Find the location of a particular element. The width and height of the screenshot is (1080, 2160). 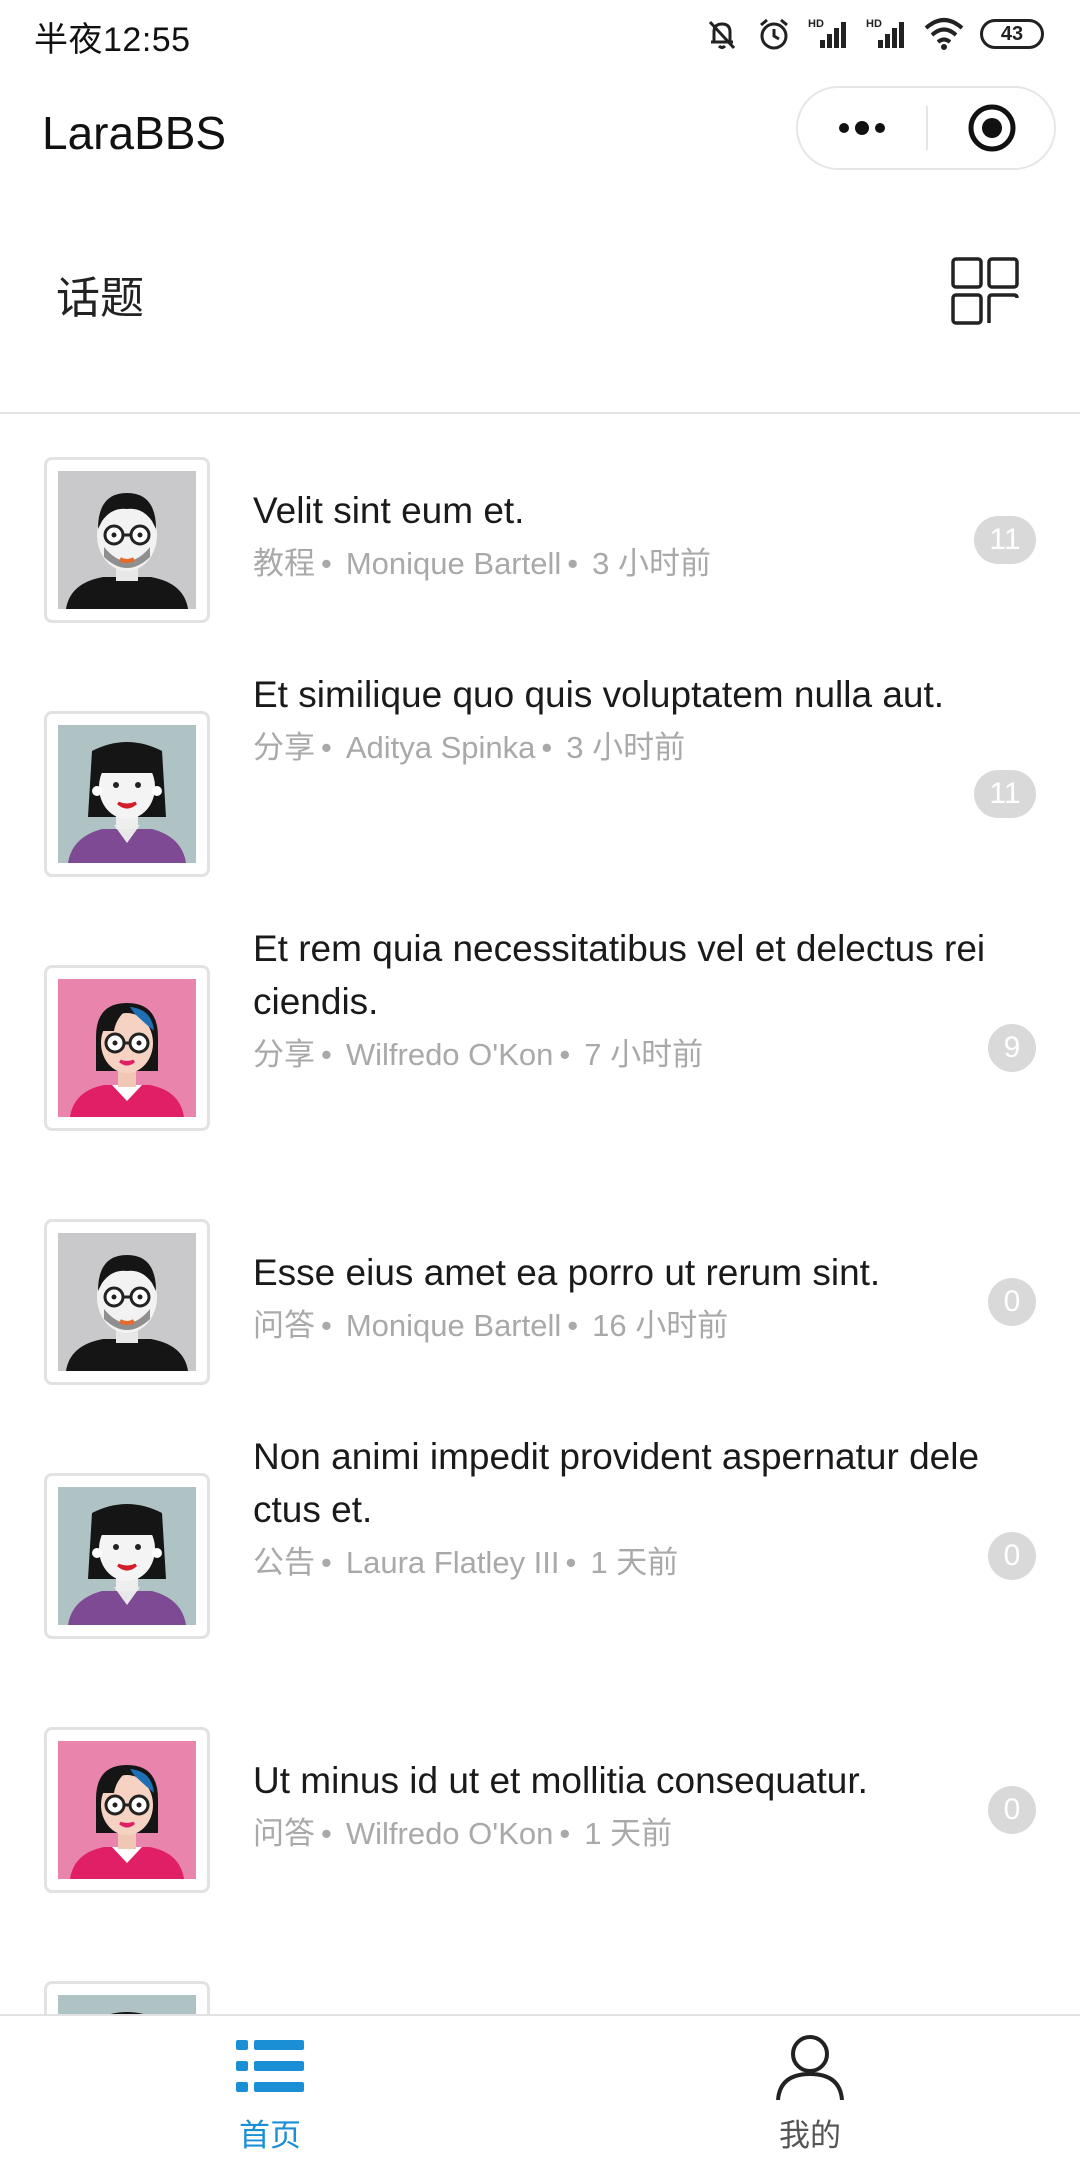

close-mini-program-button is located at coordinates (992, 128).